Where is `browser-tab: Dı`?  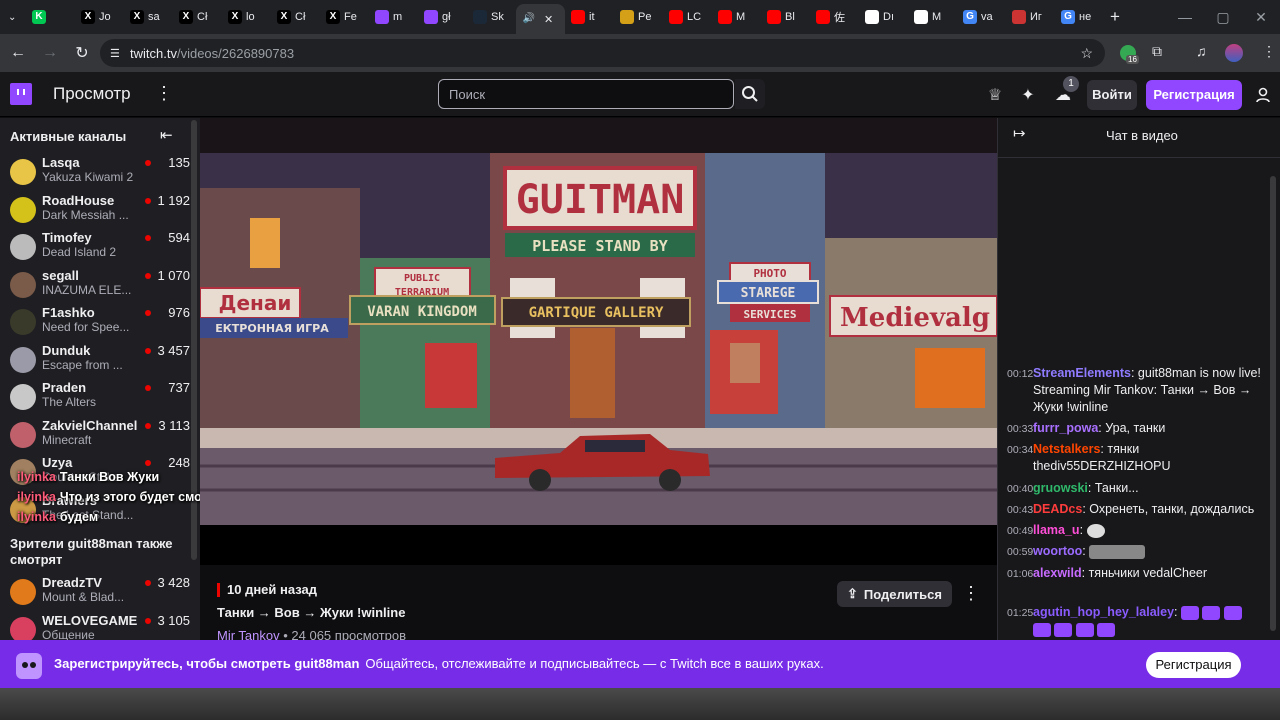 browser-tab: Dı is located at coordinates (883, 17).